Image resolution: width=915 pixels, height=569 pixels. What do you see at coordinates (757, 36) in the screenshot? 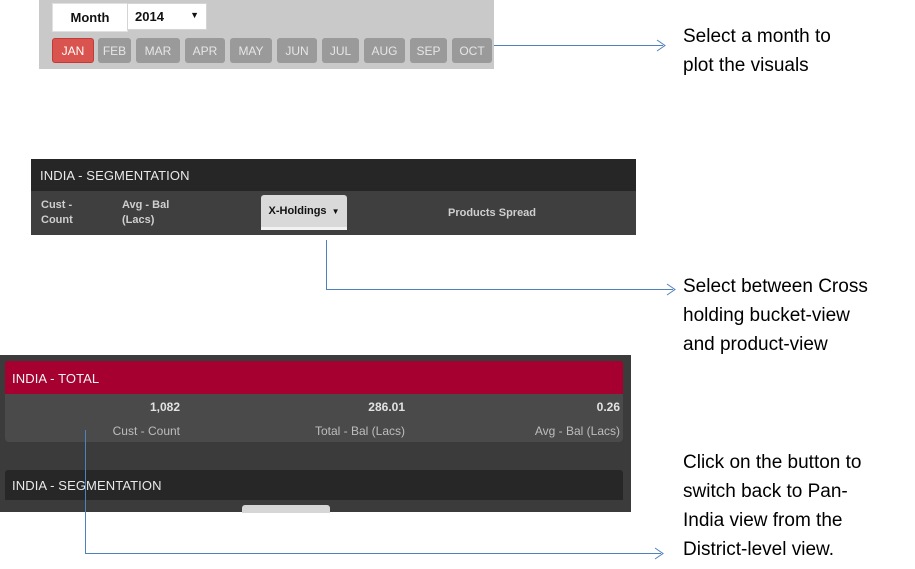
I see `callout-select-month-line1: Select a month to` at bounding box center [757, 36].